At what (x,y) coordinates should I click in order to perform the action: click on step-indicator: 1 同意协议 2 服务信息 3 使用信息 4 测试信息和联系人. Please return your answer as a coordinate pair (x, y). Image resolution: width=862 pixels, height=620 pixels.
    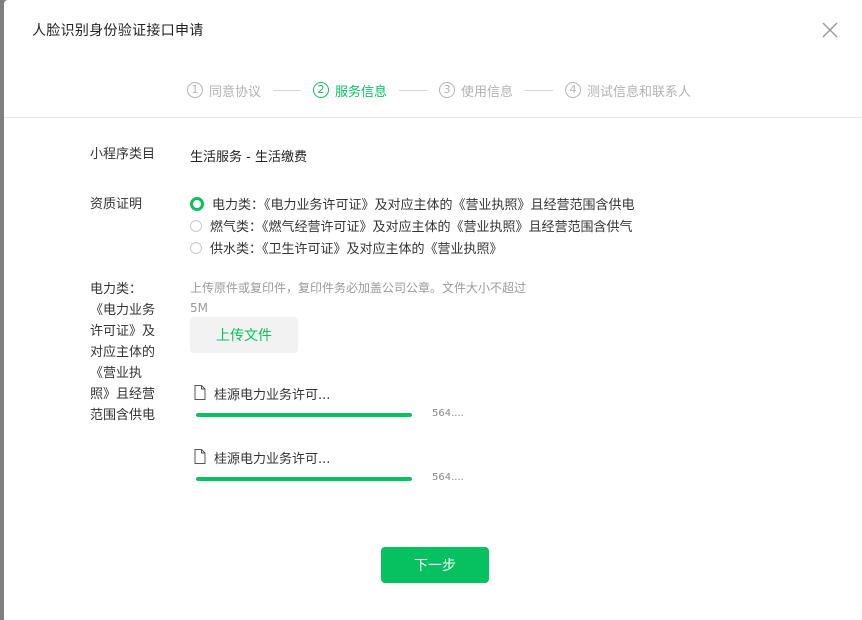
    Looking at the image, I should click on (439, 90).